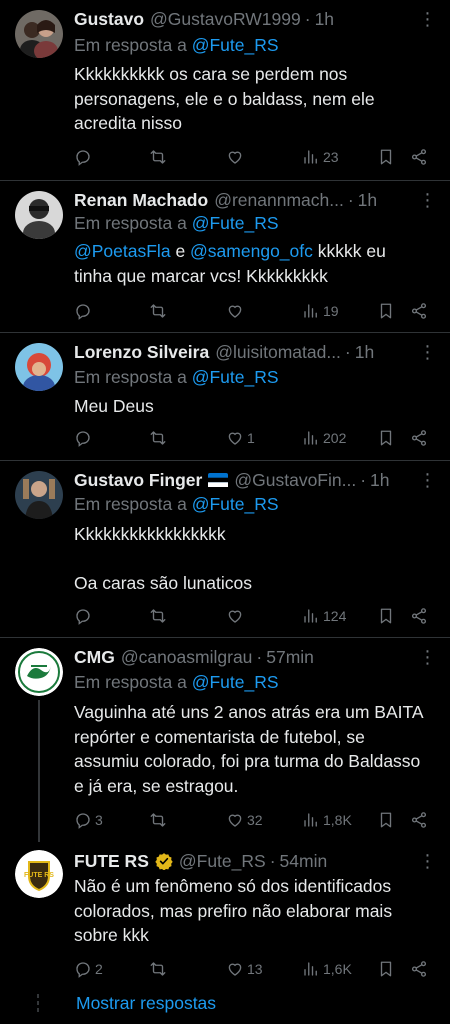 The width and height of the screenshot is (450, 1024). I want to click on tweet-text-line: @PoetasFla e @samengo_ofc kkkkk eu, so click(254, 251).